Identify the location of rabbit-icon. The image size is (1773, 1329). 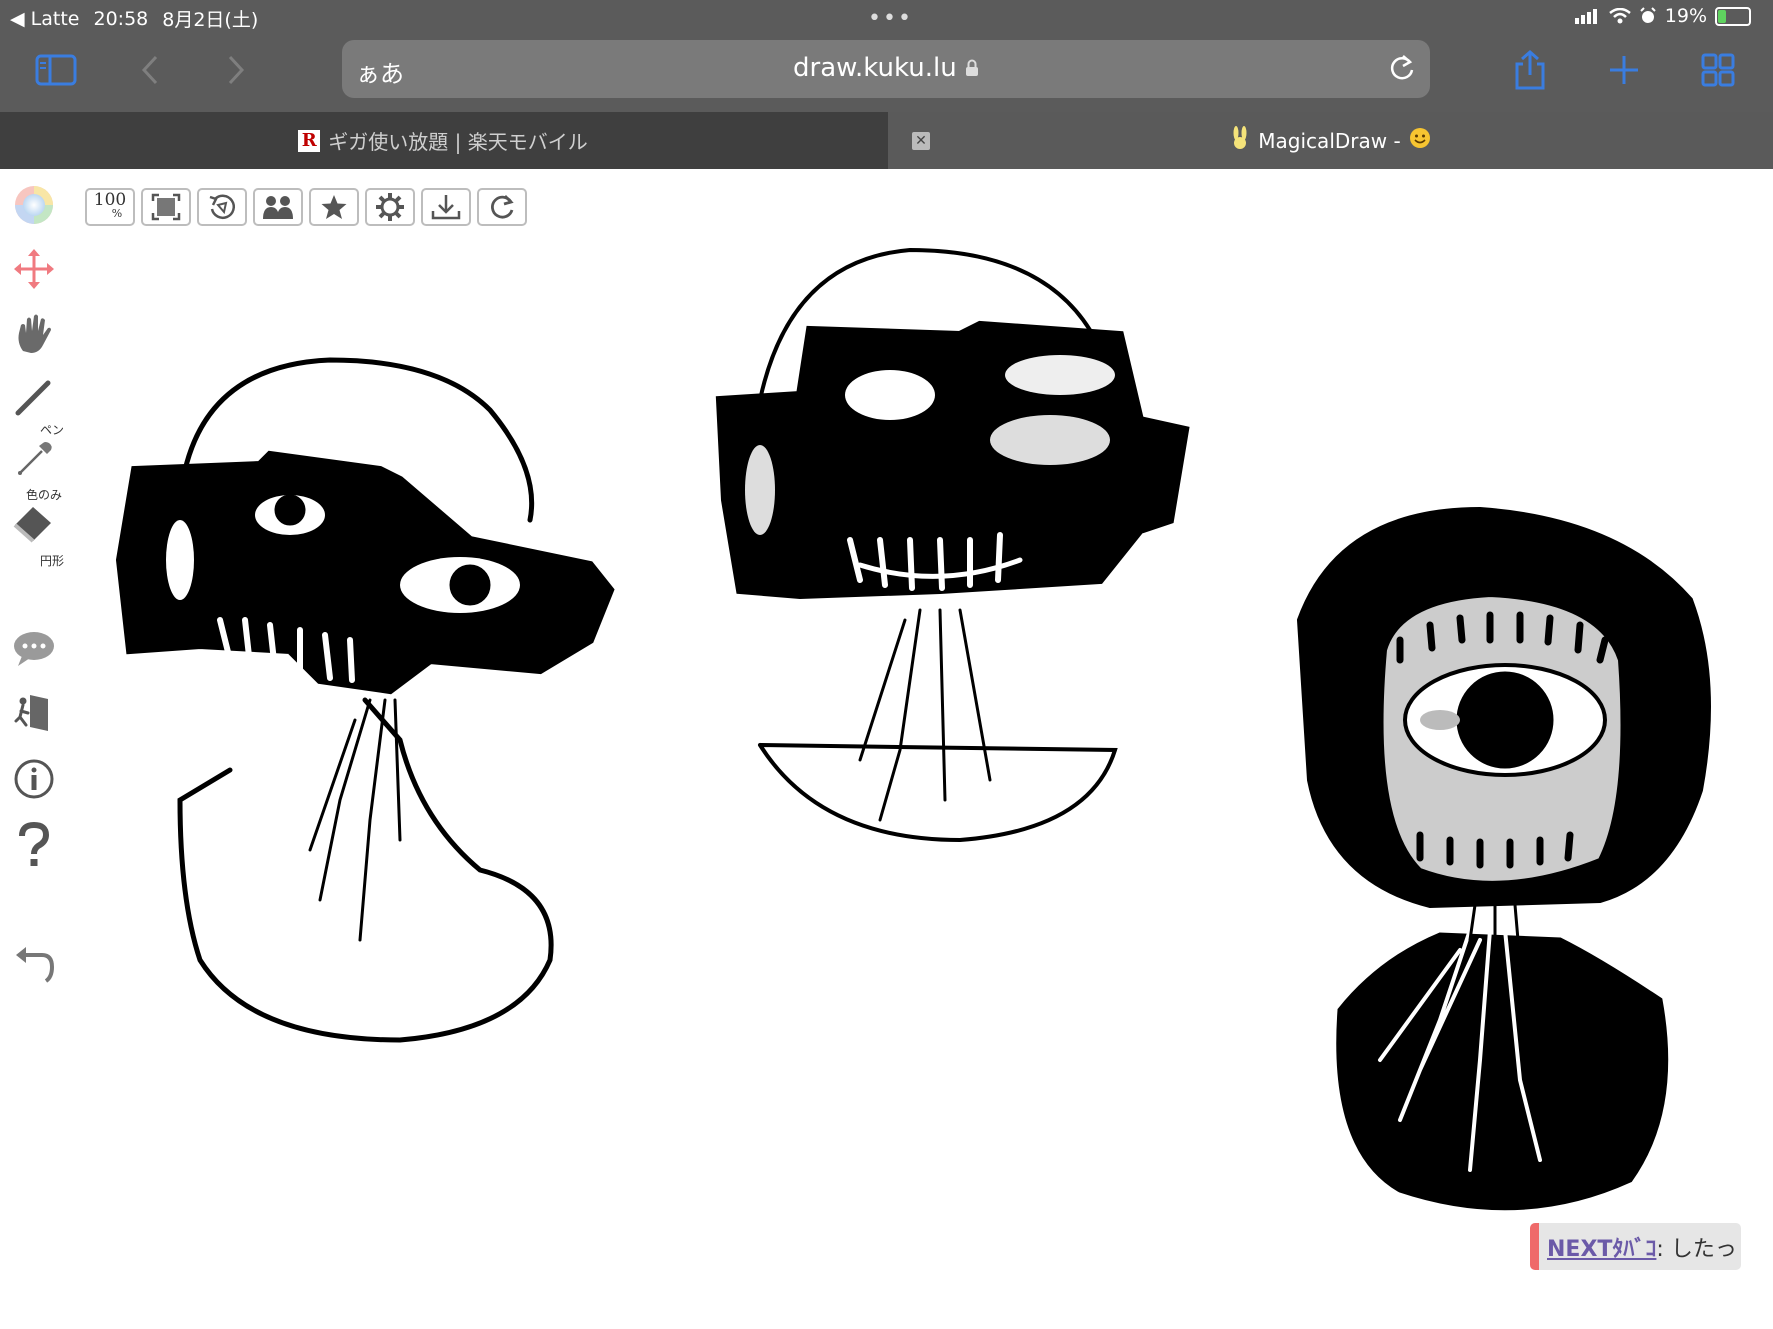
(1240, 140).